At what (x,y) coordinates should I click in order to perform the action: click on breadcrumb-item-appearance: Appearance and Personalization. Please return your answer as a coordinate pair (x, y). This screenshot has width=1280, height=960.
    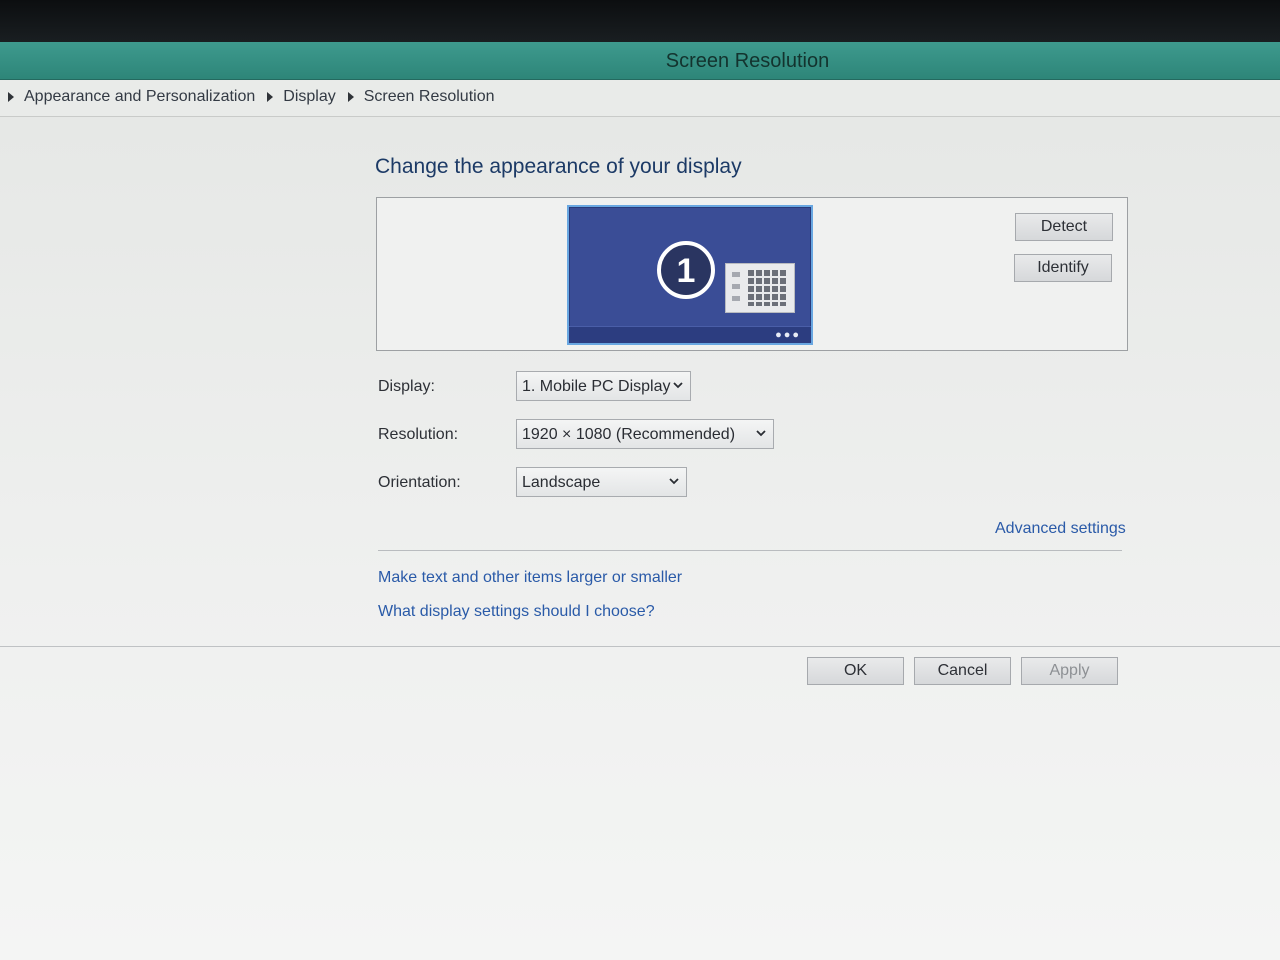
    Looking at the image, I should click on (139, 97).